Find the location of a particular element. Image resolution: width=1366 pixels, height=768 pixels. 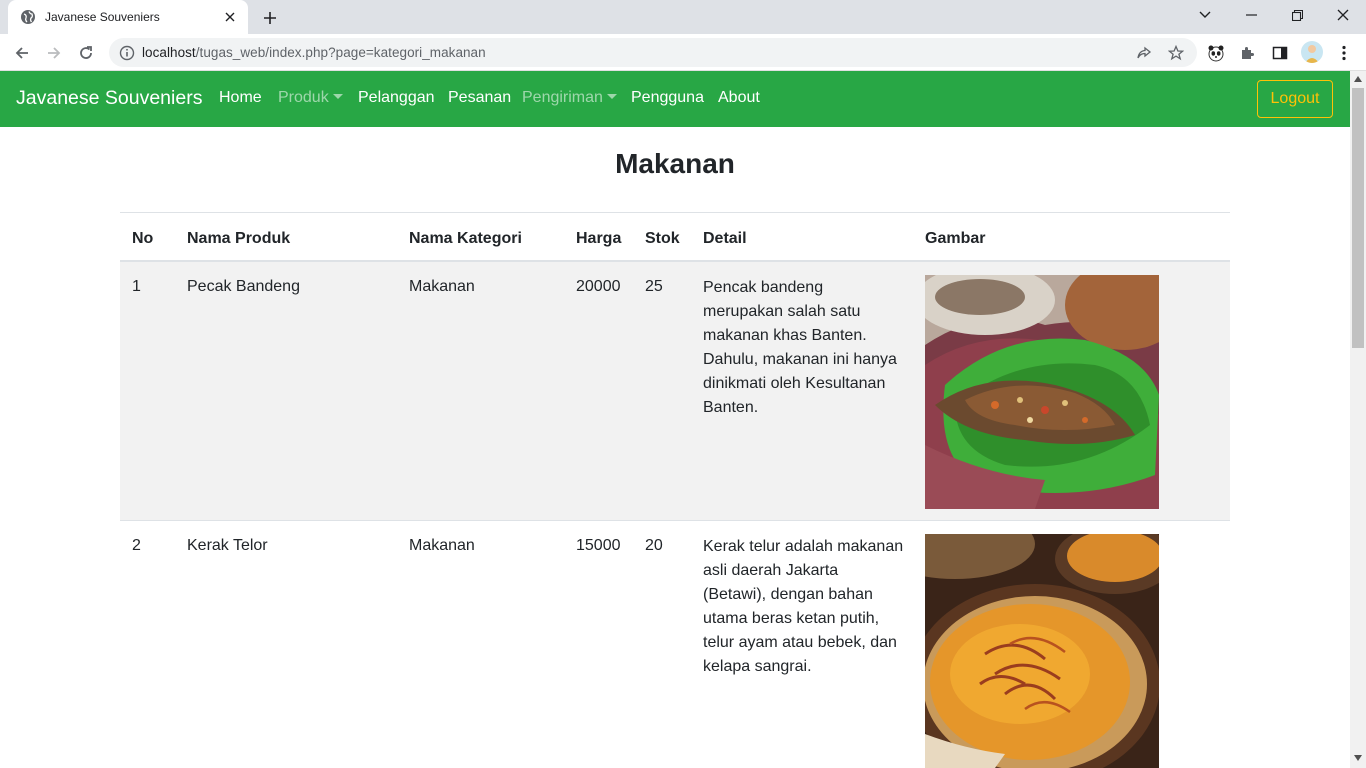

header-stok: Stok is located at coordinates (662, 238).